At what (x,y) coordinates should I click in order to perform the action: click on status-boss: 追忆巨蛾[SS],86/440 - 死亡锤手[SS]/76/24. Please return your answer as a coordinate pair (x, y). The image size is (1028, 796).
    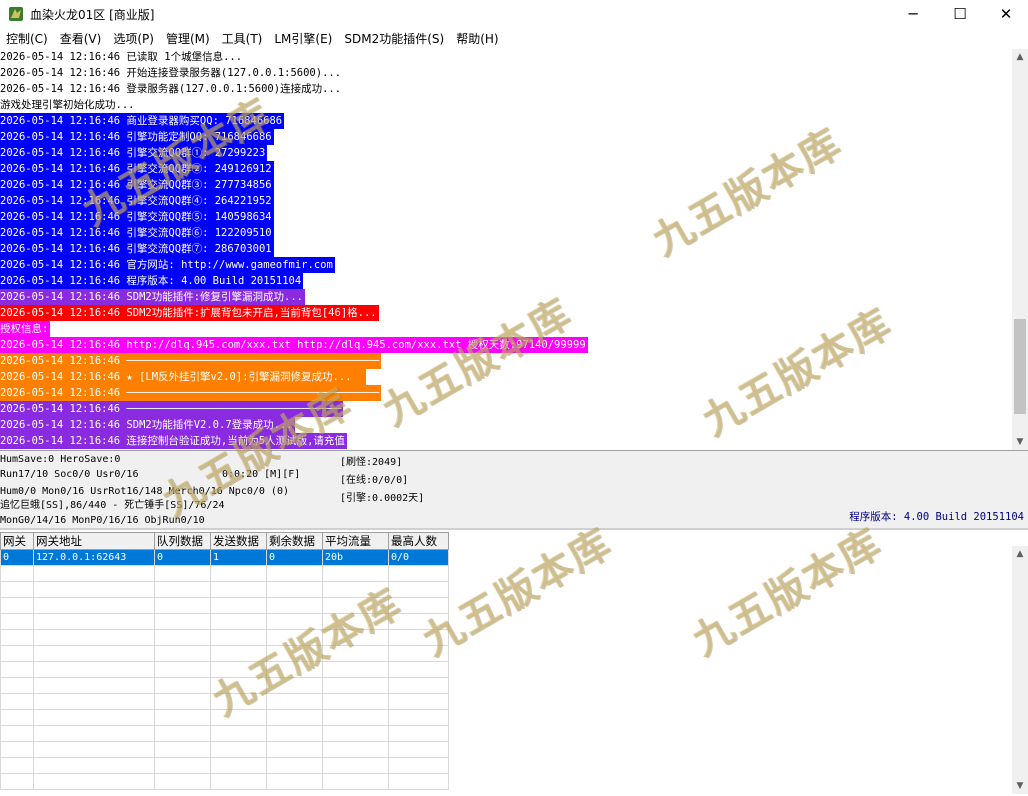
    Looking at the image, I should click on (112, 505).